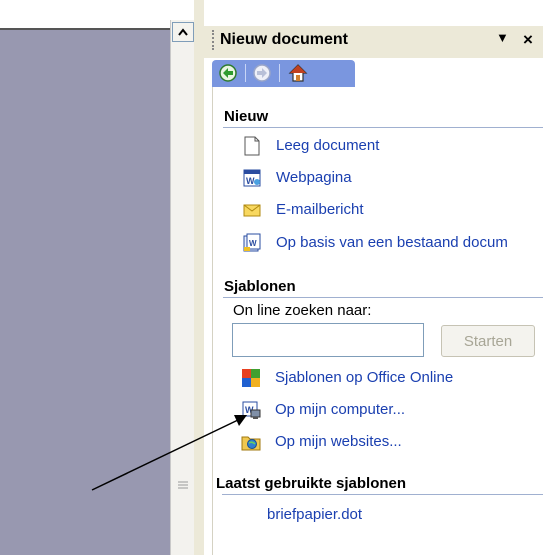  Describe the element at coordinates (262, 73) in the screenshot. I see `forward-arrow-icon` at that location.